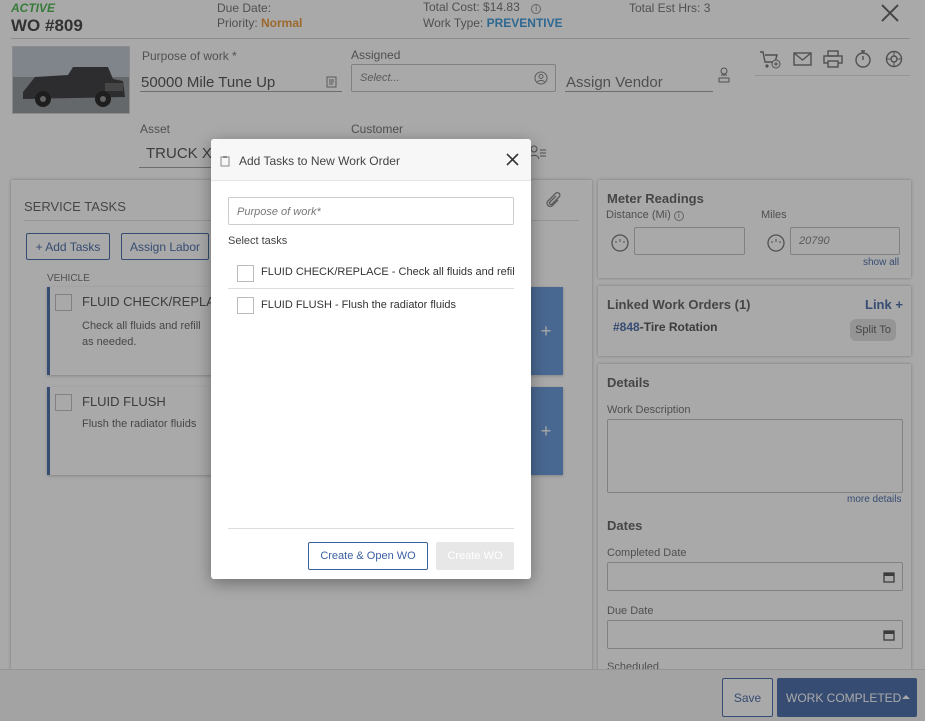 The width and height of the screenshot is (925, 721). Describe the element at coordinates (258, 241) in the screenshot. I see `select-tasks-label: Select tasks` at that location.